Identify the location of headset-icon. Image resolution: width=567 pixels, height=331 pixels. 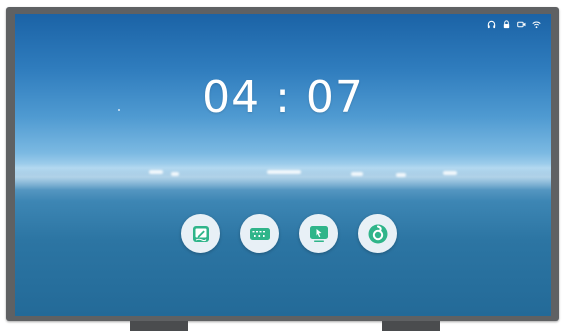
(491, 24).